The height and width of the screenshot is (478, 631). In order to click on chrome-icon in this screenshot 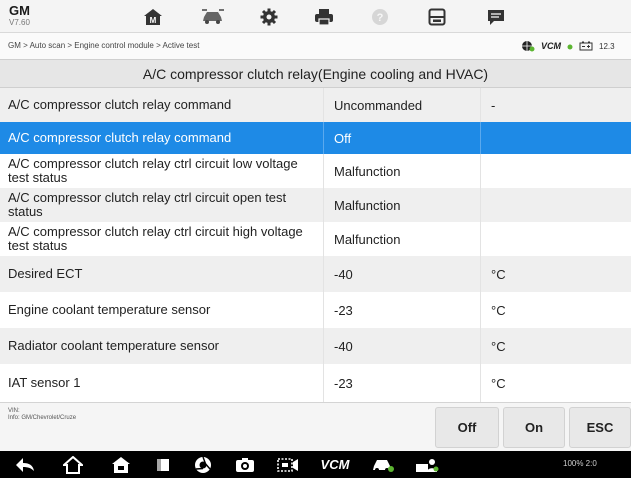, I will do `click(203, 464)`.